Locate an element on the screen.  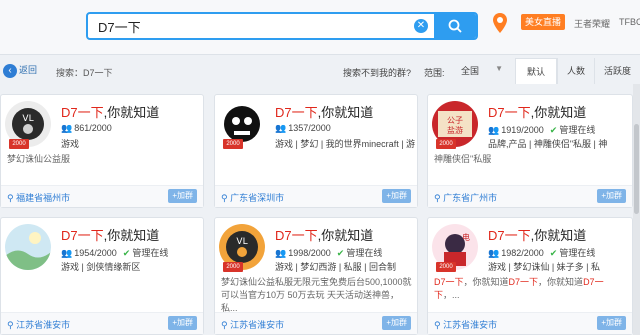
svg-text: 盐游 is located at coordinates (455, 130).